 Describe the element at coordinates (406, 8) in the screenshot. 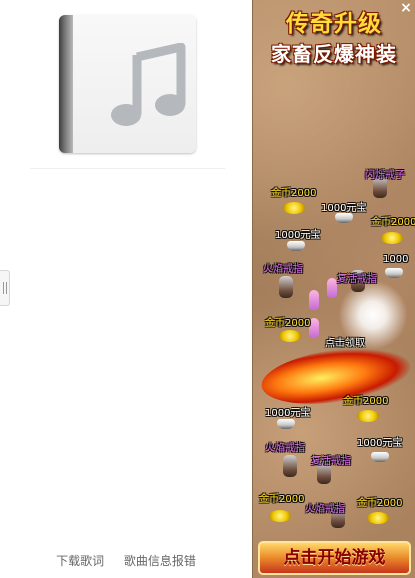

I see `close-icon: ×` at that location.